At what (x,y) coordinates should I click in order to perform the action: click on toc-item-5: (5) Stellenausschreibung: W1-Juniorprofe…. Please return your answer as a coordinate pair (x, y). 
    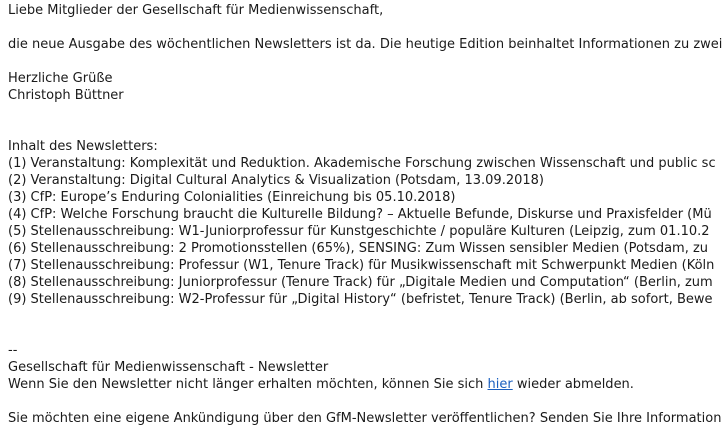
    Looking at the image, I should click on (359, 231).